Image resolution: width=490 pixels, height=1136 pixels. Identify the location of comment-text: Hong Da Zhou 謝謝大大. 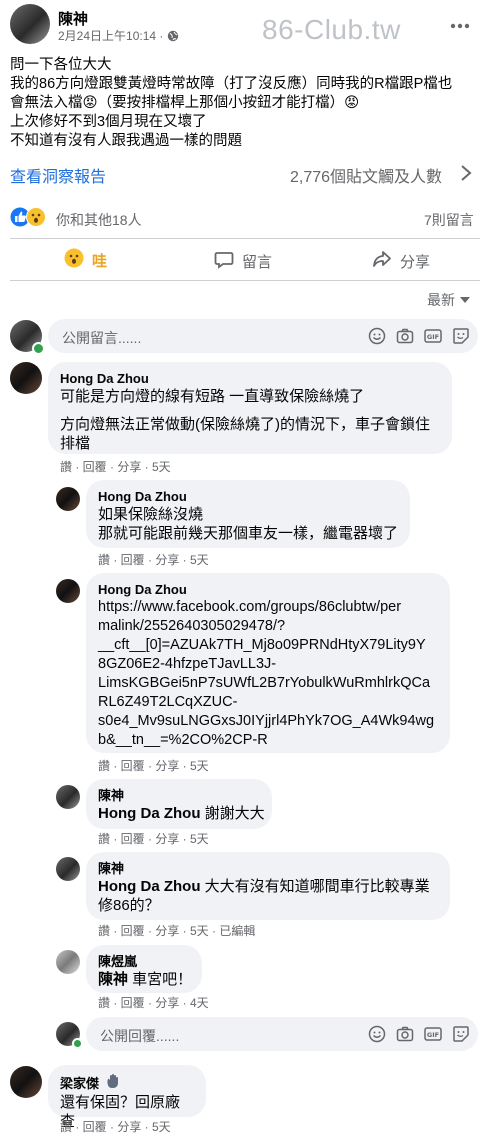
(181, 813).